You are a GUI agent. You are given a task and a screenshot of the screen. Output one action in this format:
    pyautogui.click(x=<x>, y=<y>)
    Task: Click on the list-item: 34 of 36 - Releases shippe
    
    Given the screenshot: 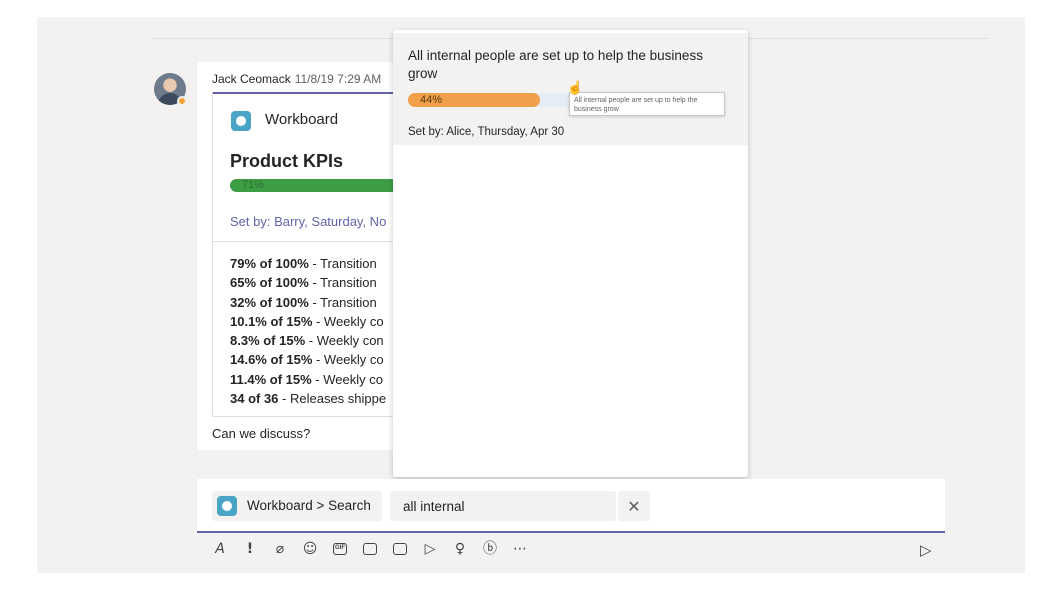 What is the action you would take?
    pyautogui.click(x=308, y=398)
    